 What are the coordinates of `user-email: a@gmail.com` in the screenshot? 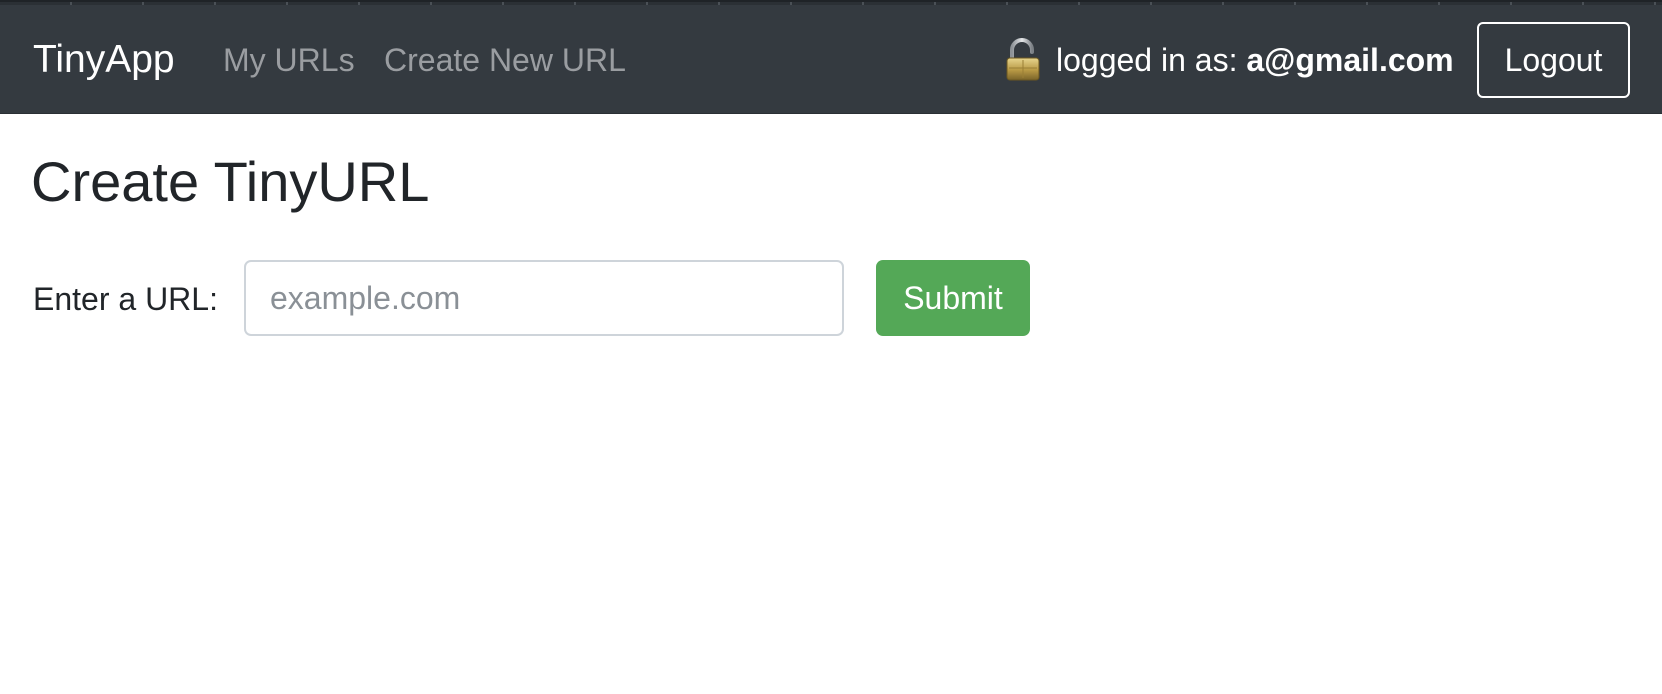 It's located at (1350, 60).